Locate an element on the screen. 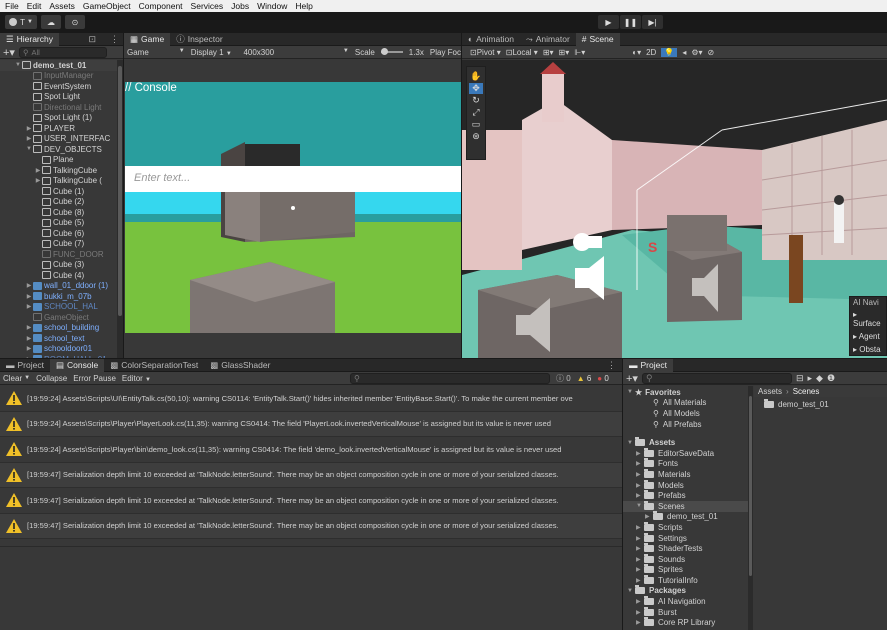 This screenshot has height=630, width=887. step-button: ▶| is located at coordinates (652, 22).